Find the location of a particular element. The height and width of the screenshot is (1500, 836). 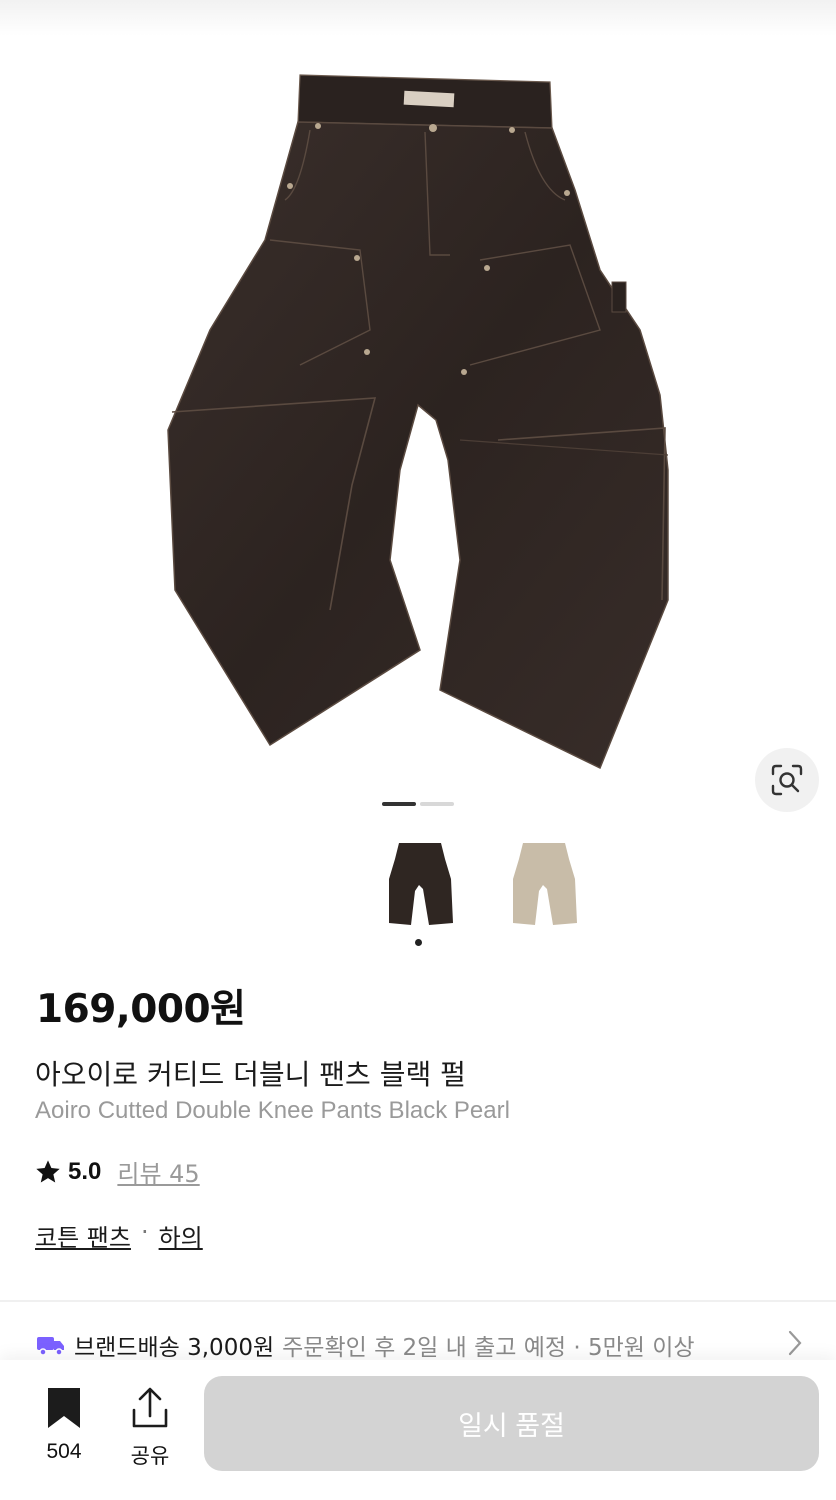

thumbnail-black is located at coordinates (420, 884).